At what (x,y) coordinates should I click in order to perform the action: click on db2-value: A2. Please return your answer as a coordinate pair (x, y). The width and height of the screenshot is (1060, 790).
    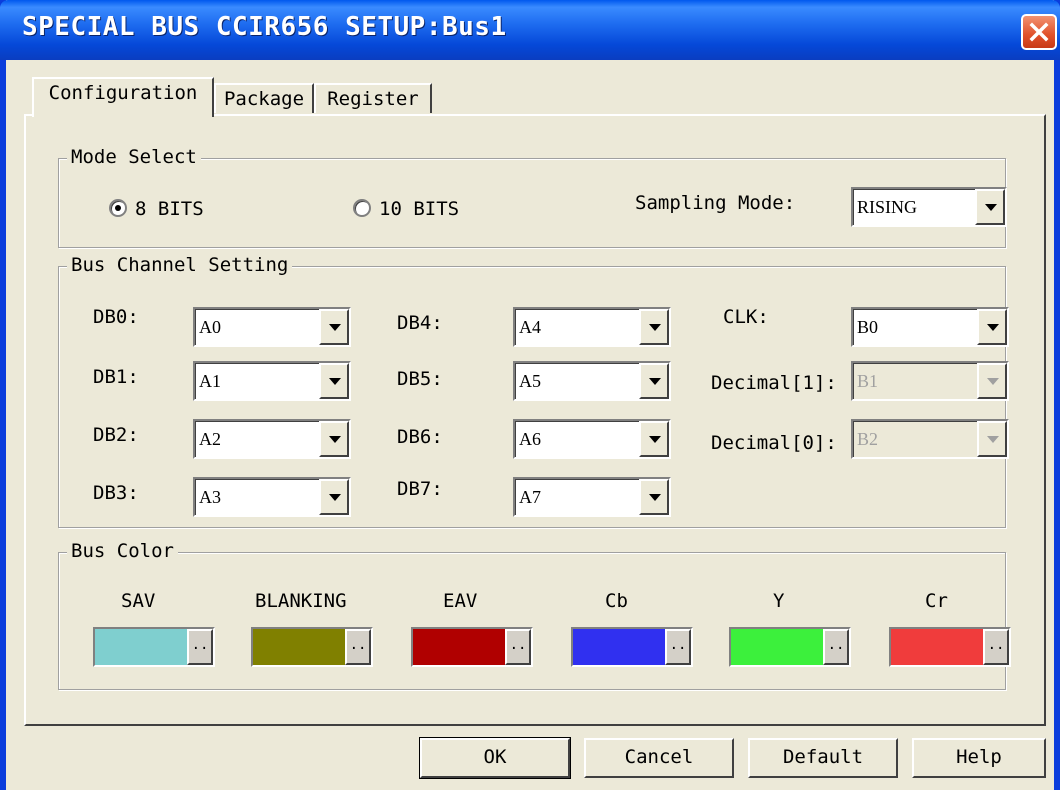
    Looking at the image, I should click on (210, 439).